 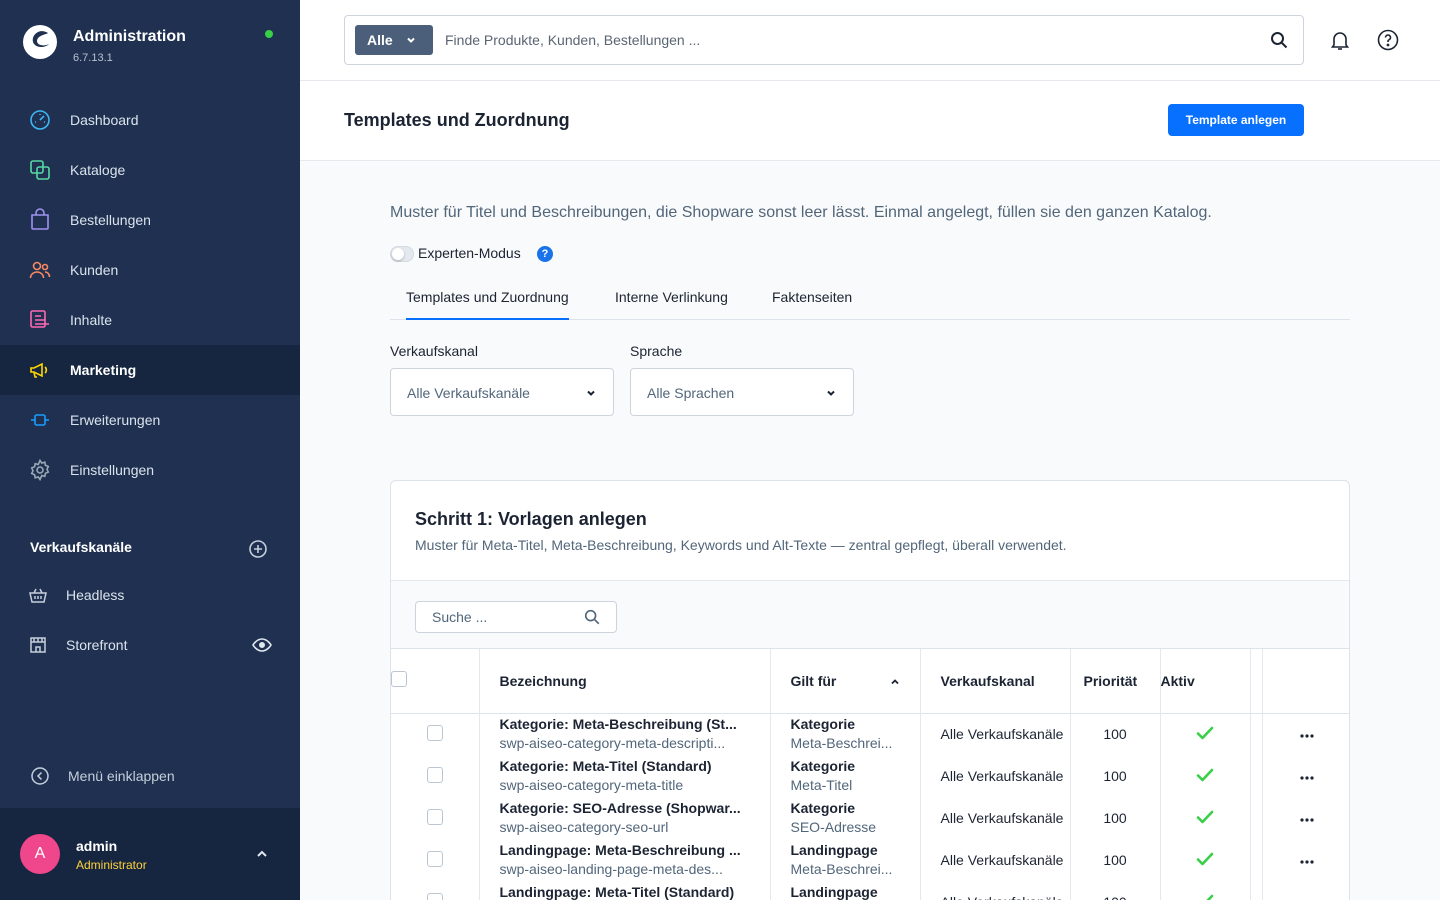 What do you see at coordinates (507, 617) in the screenshot?
I see `grid-search-input` at bounding box center [507, 617].